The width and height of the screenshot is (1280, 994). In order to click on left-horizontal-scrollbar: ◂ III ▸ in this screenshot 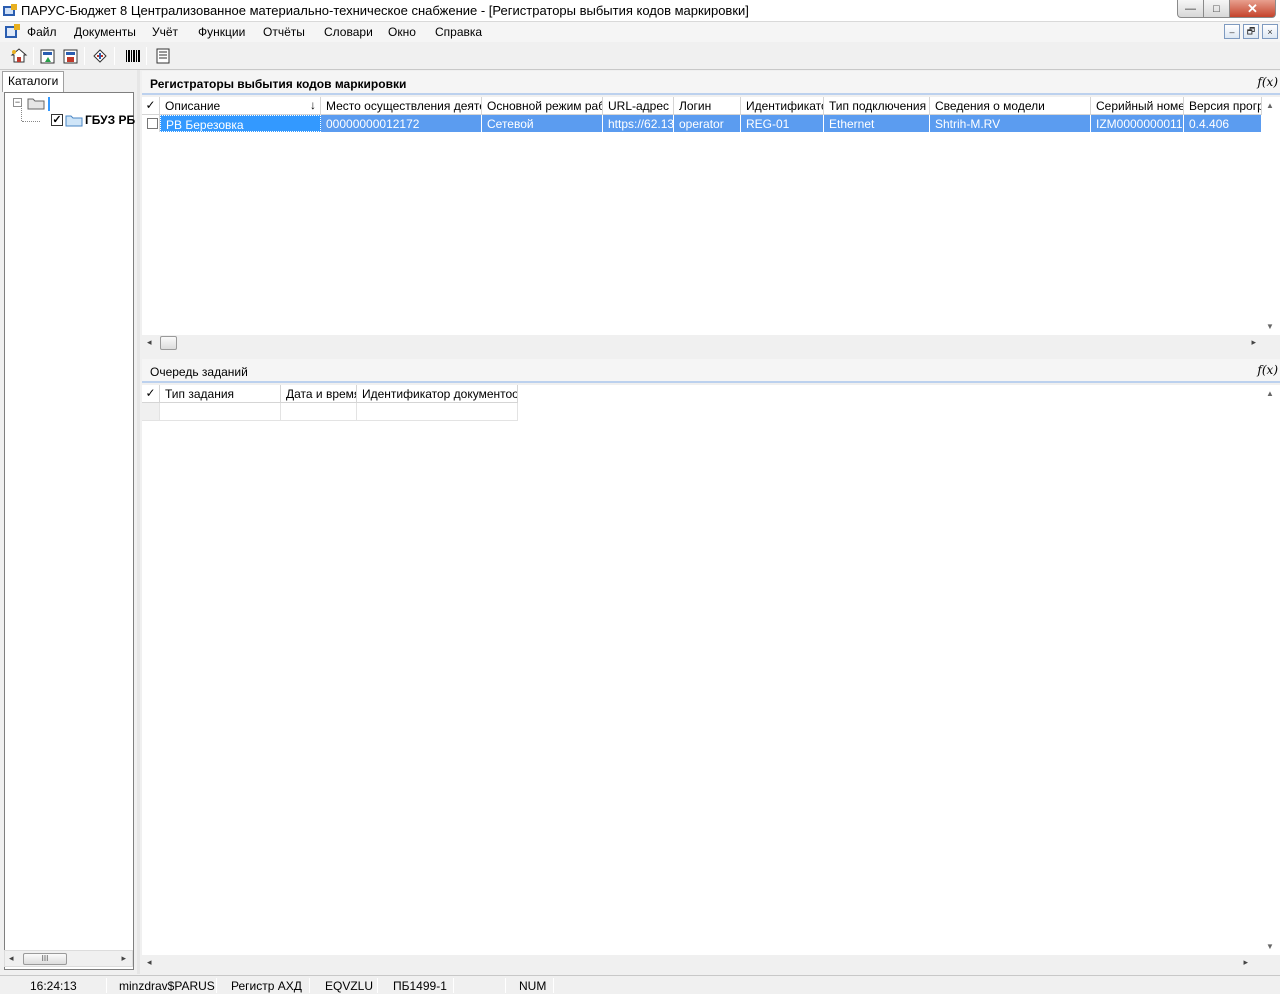, I will do `click(68, 958)`.